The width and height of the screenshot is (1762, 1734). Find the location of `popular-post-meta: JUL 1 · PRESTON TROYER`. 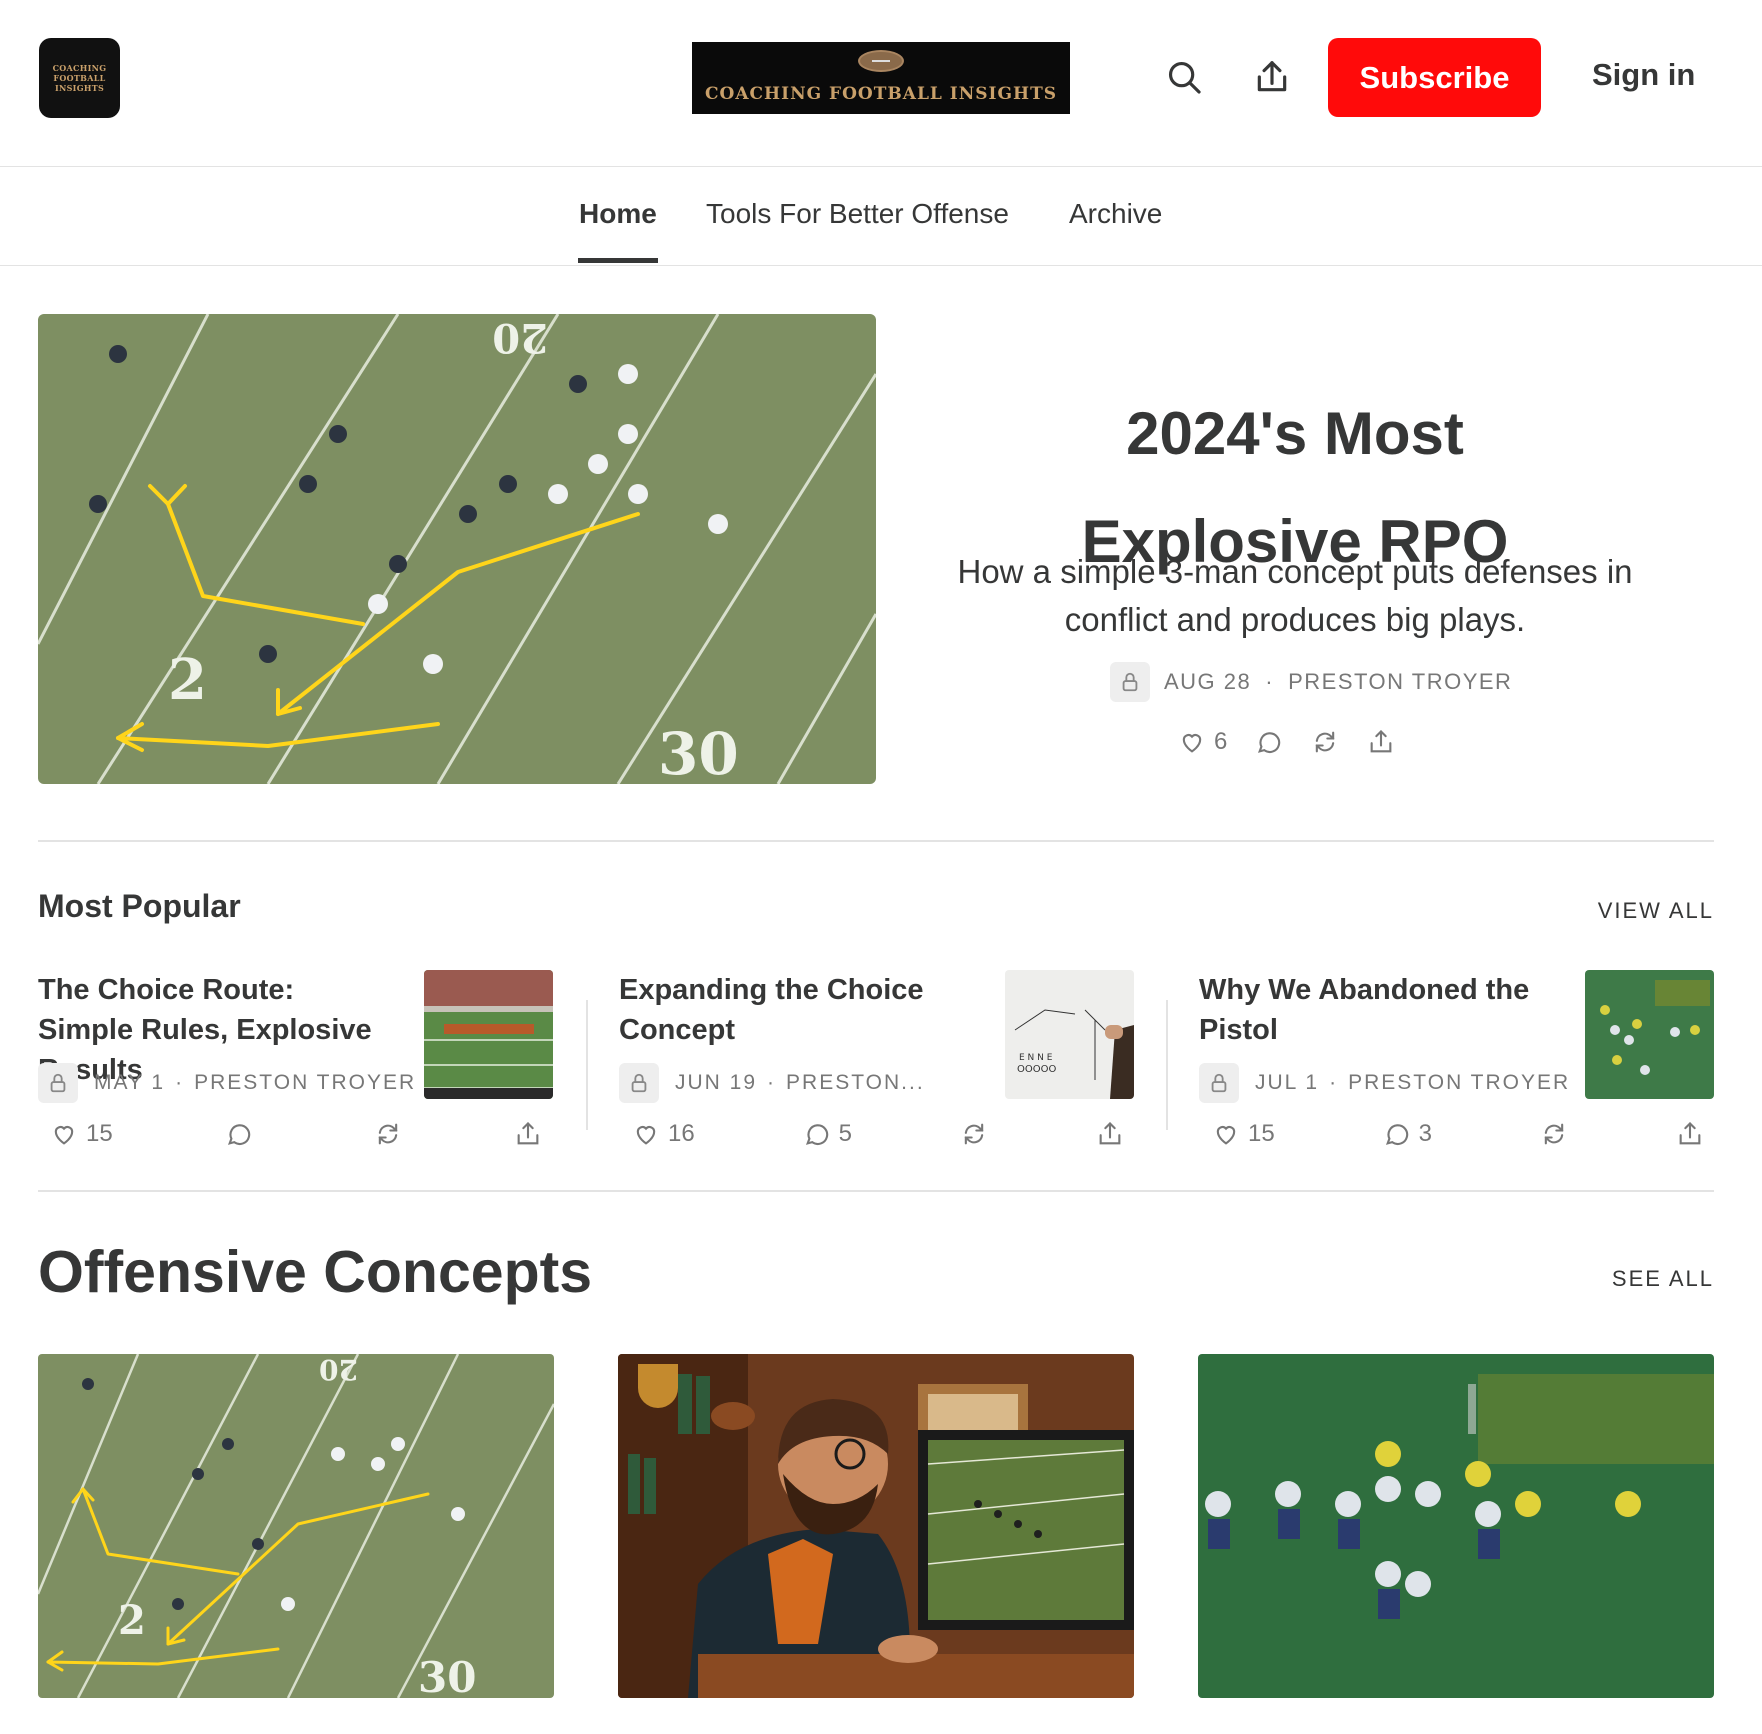

popular-post-meta: JUL 1 · PRESTON TROYER is located at coordinates (1384, 1083).